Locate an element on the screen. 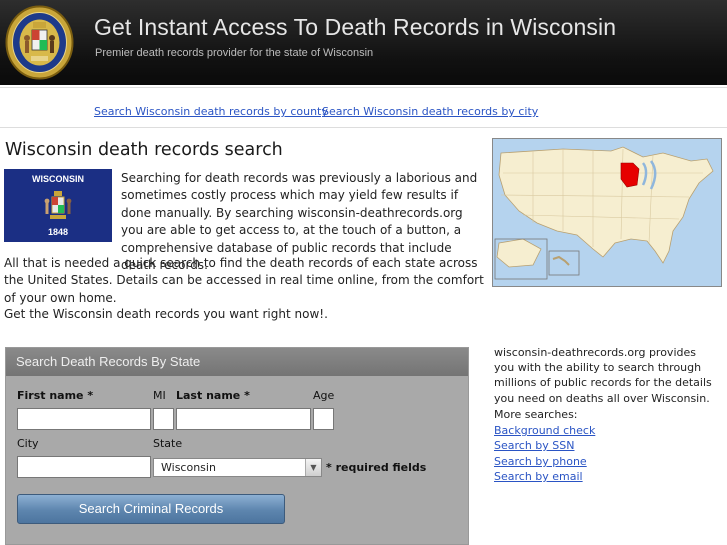 The width and height of the screenshot is (727, 545). age-label: Age is located at coordinates (324, 395).